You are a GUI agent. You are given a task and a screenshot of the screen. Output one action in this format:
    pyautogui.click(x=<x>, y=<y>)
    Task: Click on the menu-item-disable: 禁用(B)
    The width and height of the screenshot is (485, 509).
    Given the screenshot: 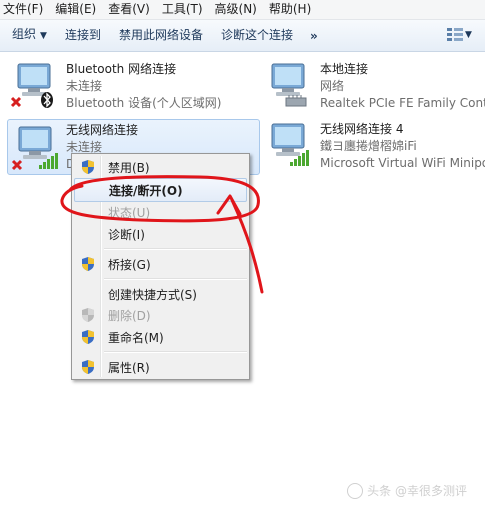 What is the action you would take?
    pyautogui.click(x=160, y=167)
    